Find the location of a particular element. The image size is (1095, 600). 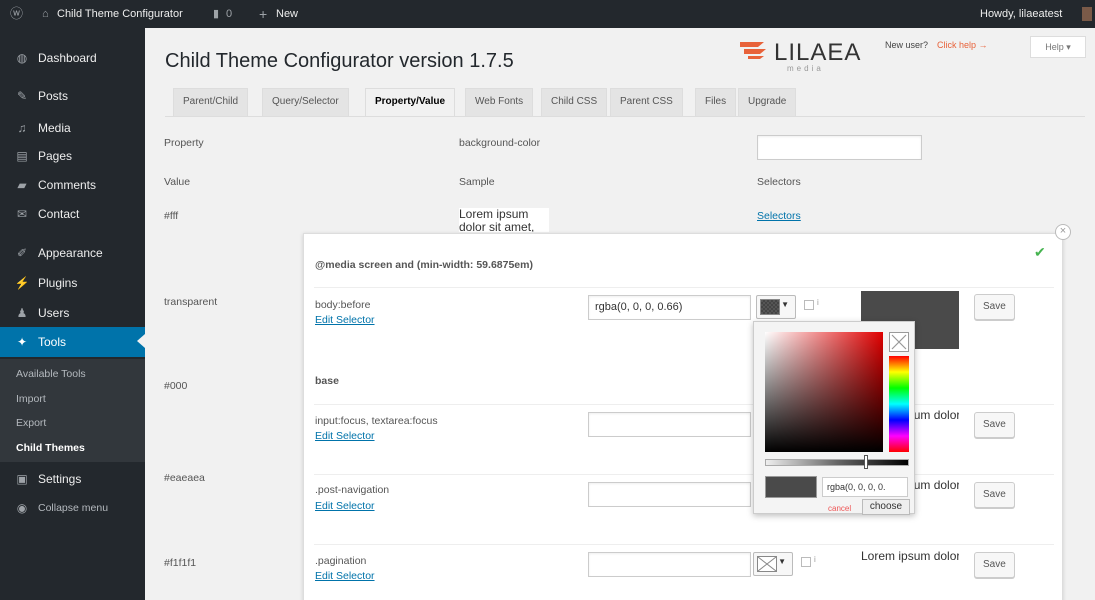

sidebar-item-dashboard: ◍ Dashboard is located at coordinates (72, 58).